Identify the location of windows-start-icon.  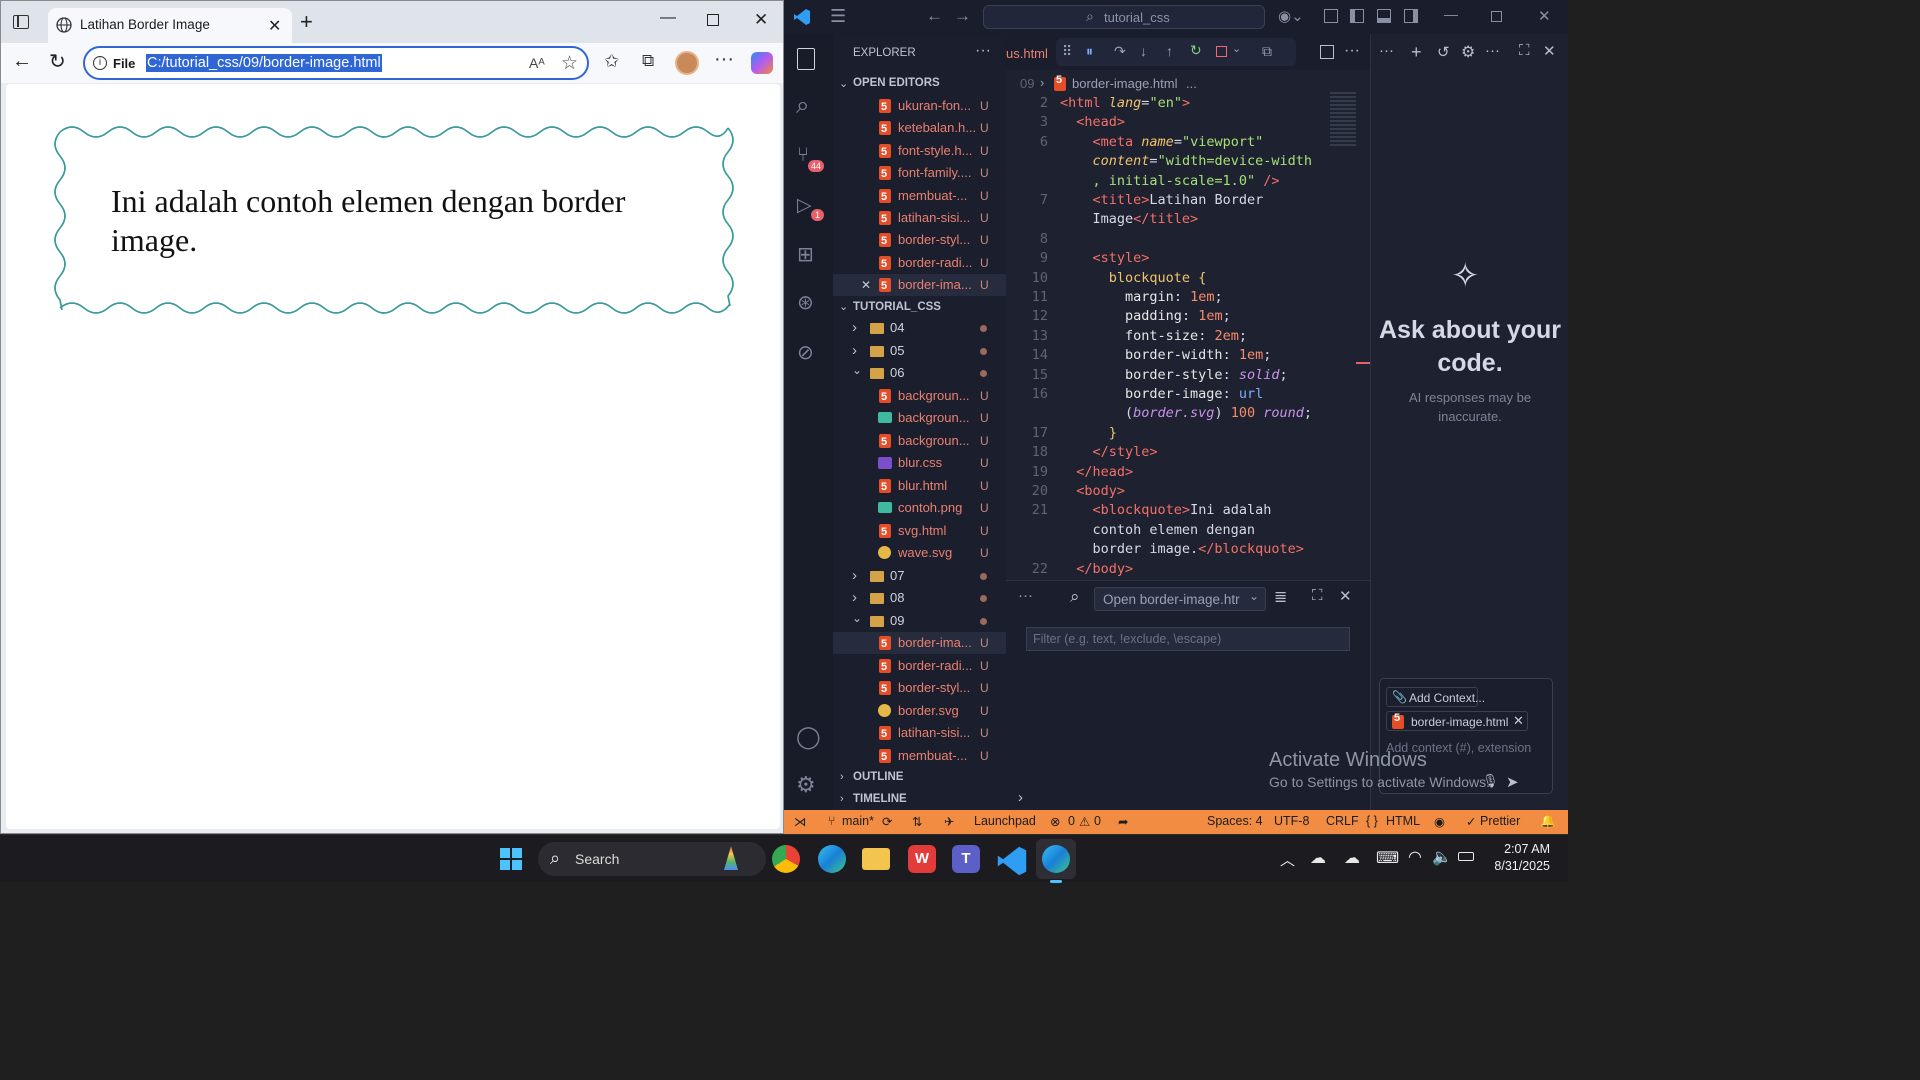
(511, 859).